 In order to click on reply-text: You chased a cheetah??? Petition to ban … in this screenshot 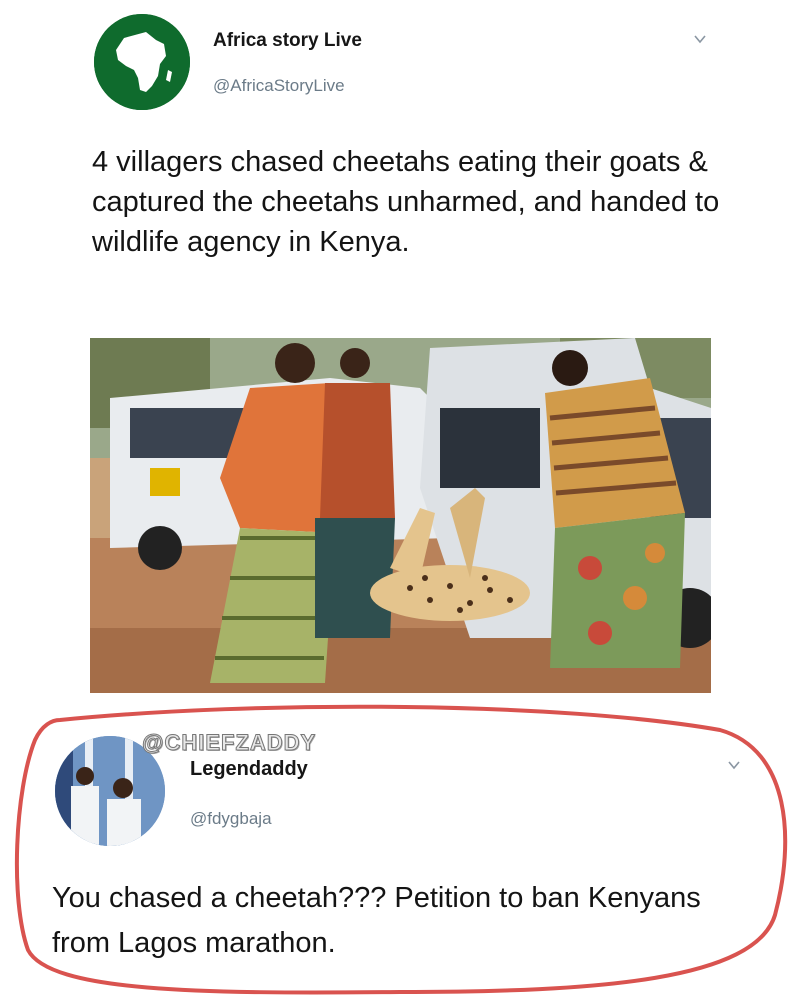, I will do `click(376, 920)`.